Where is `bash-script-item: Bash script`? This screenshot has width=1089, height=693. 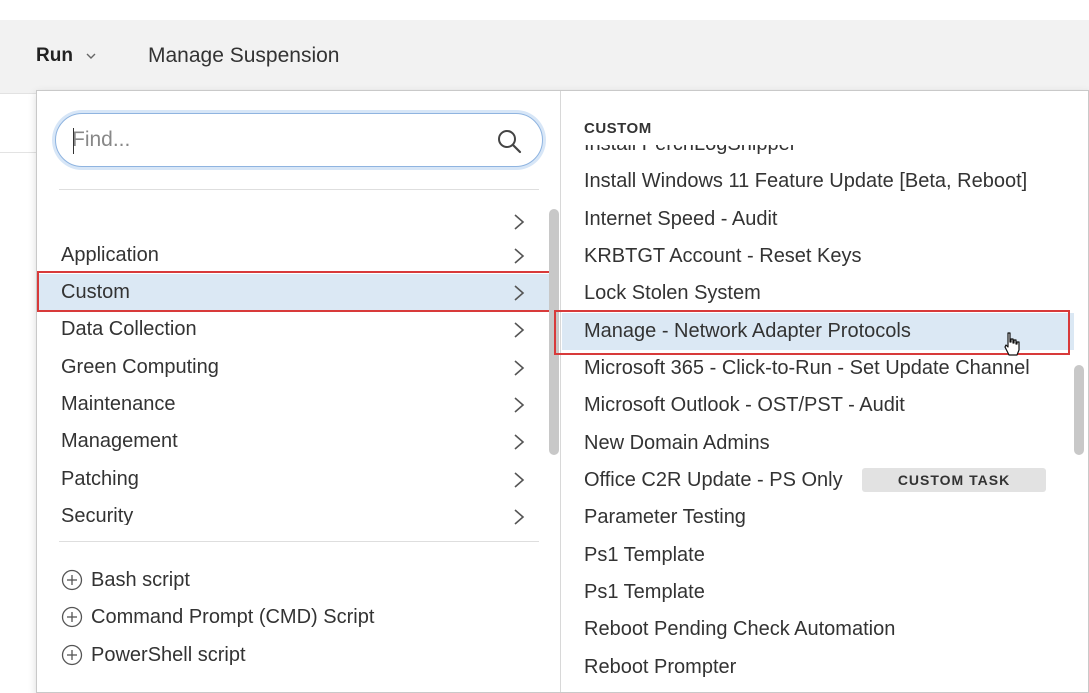
bash-script-item: Bash script is located at coordinates (125, 580).